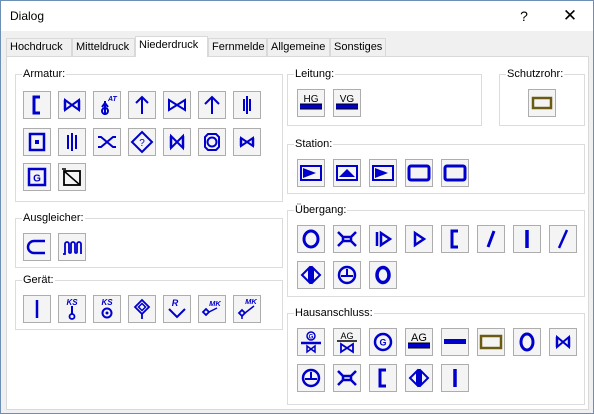 Image resolution: width=594 pixels, height=414 pixels. I want to click on group-schutzrohr: Schutzrohr:, so click(542, 97).